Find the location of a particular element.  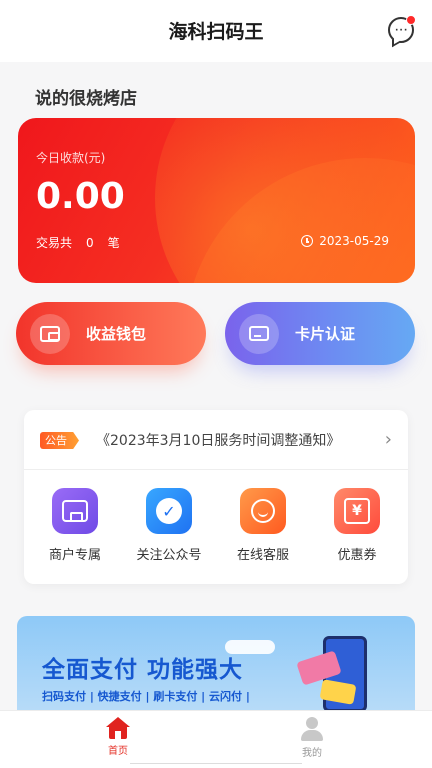

shop-glyph is located at coordinates (75, 511).